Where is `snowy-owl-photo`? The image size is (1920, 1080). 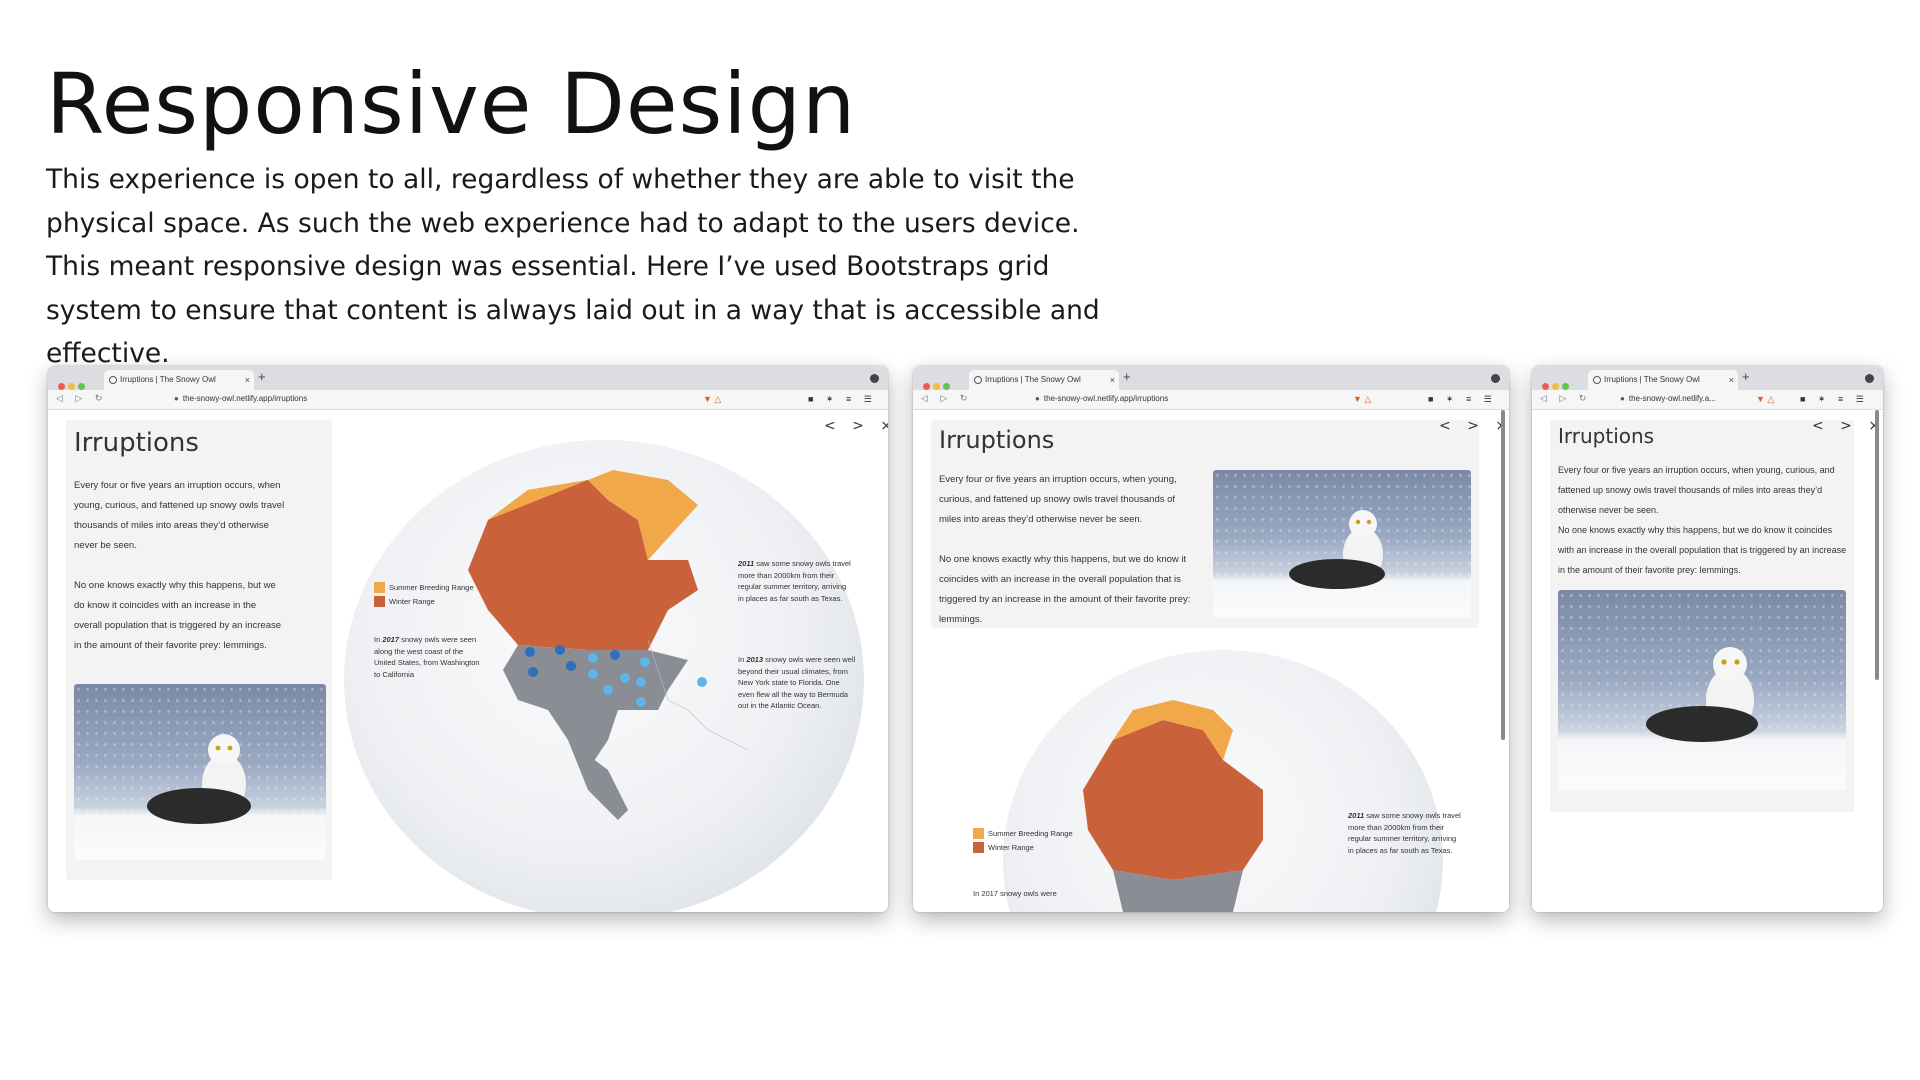 snowy-owl-photo is located at coordinates (1702, 690).